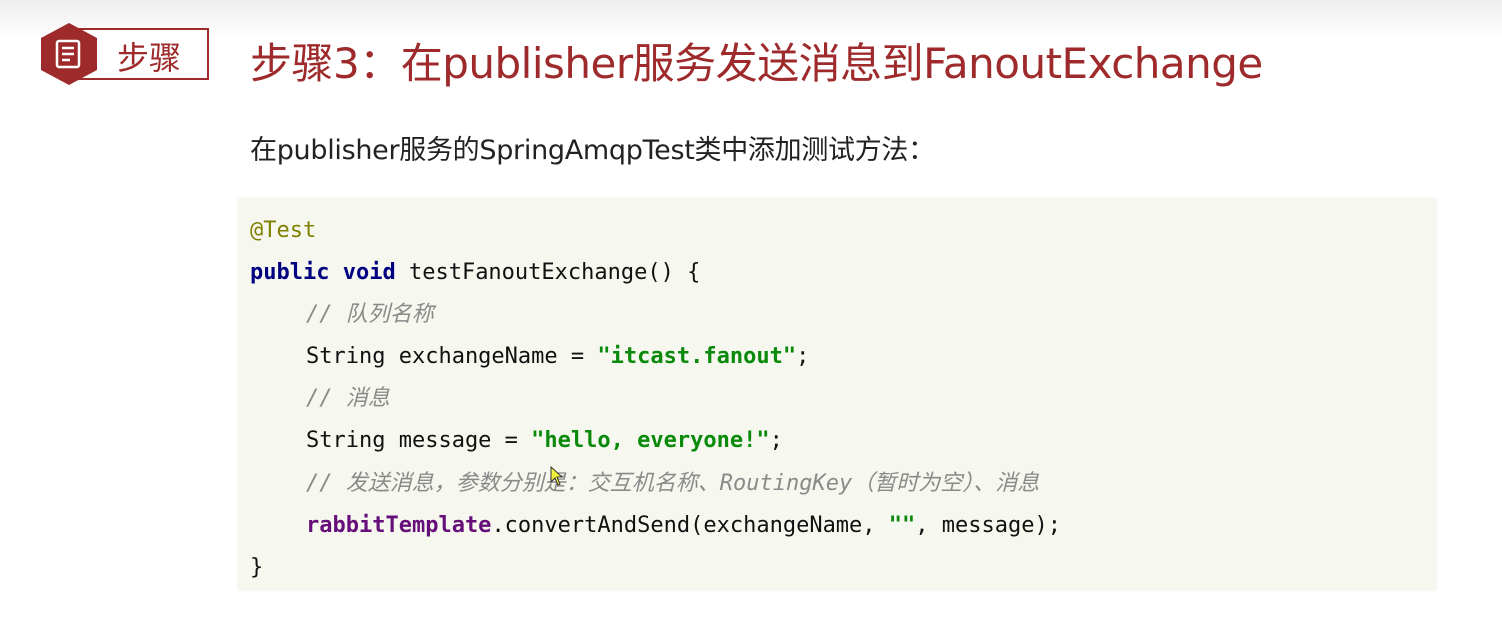 The image size is (1502, 622). Describe the element at coordinates (452, 356) in the screenshot. I see `exchange-name-declaration: String exchangeName =` at that location.